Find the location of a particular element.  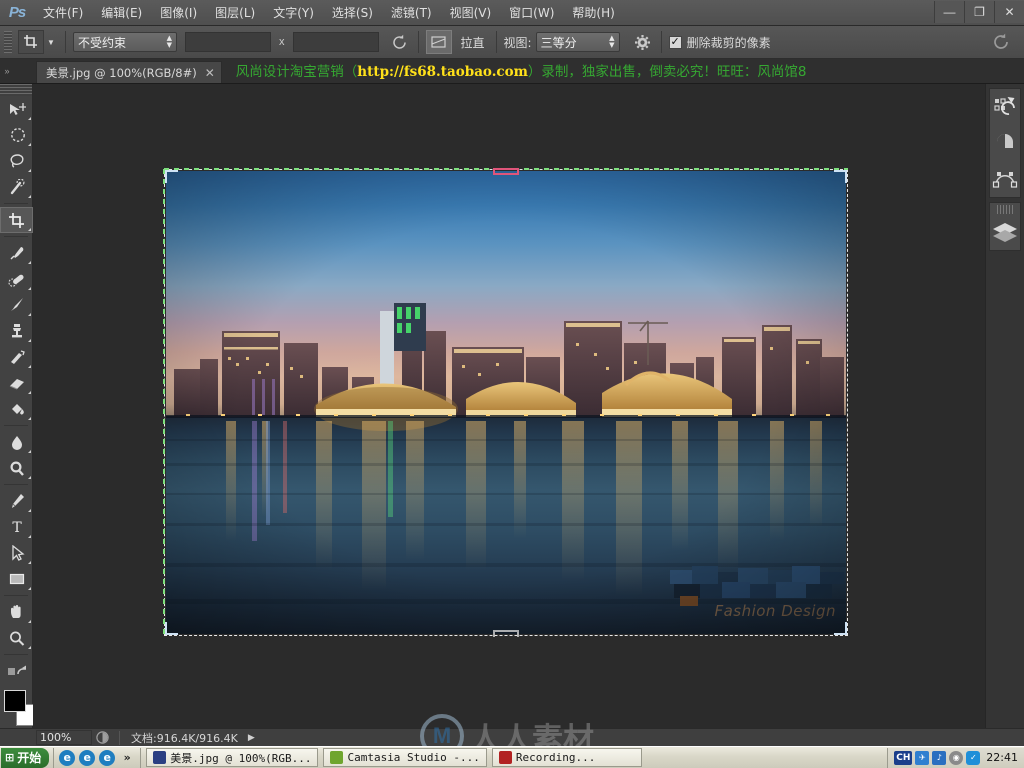

more-chevron-icon: » is located at coordinates (127, 758).